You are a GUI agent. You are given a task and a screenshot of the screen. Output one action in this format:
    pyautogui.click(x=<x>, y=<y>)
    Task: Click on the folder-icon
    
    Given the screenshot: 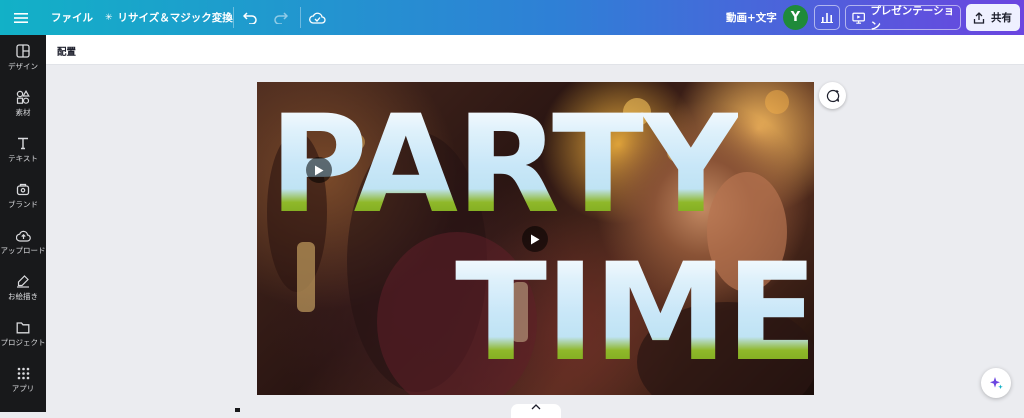 What is the action you would take?
    pyautogui.click(x=23, y=327)
    